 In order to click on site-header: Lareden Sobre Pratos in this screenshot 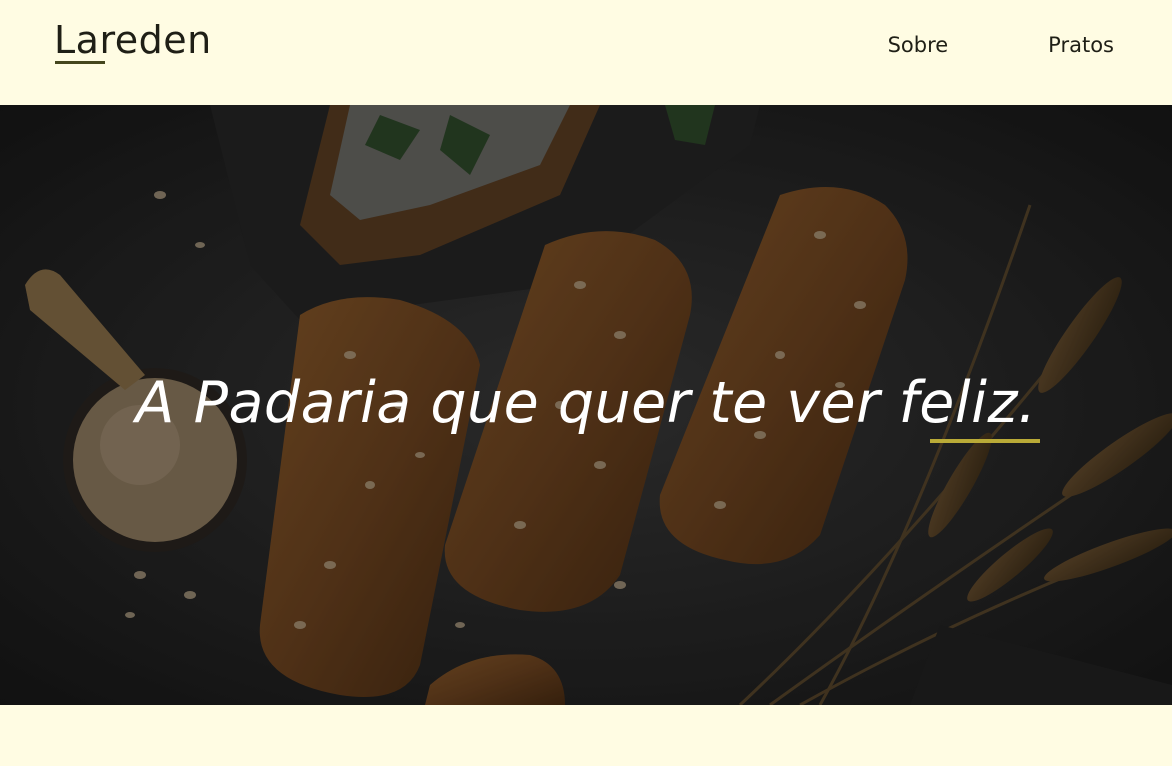, I will do `click(586, 52)`.